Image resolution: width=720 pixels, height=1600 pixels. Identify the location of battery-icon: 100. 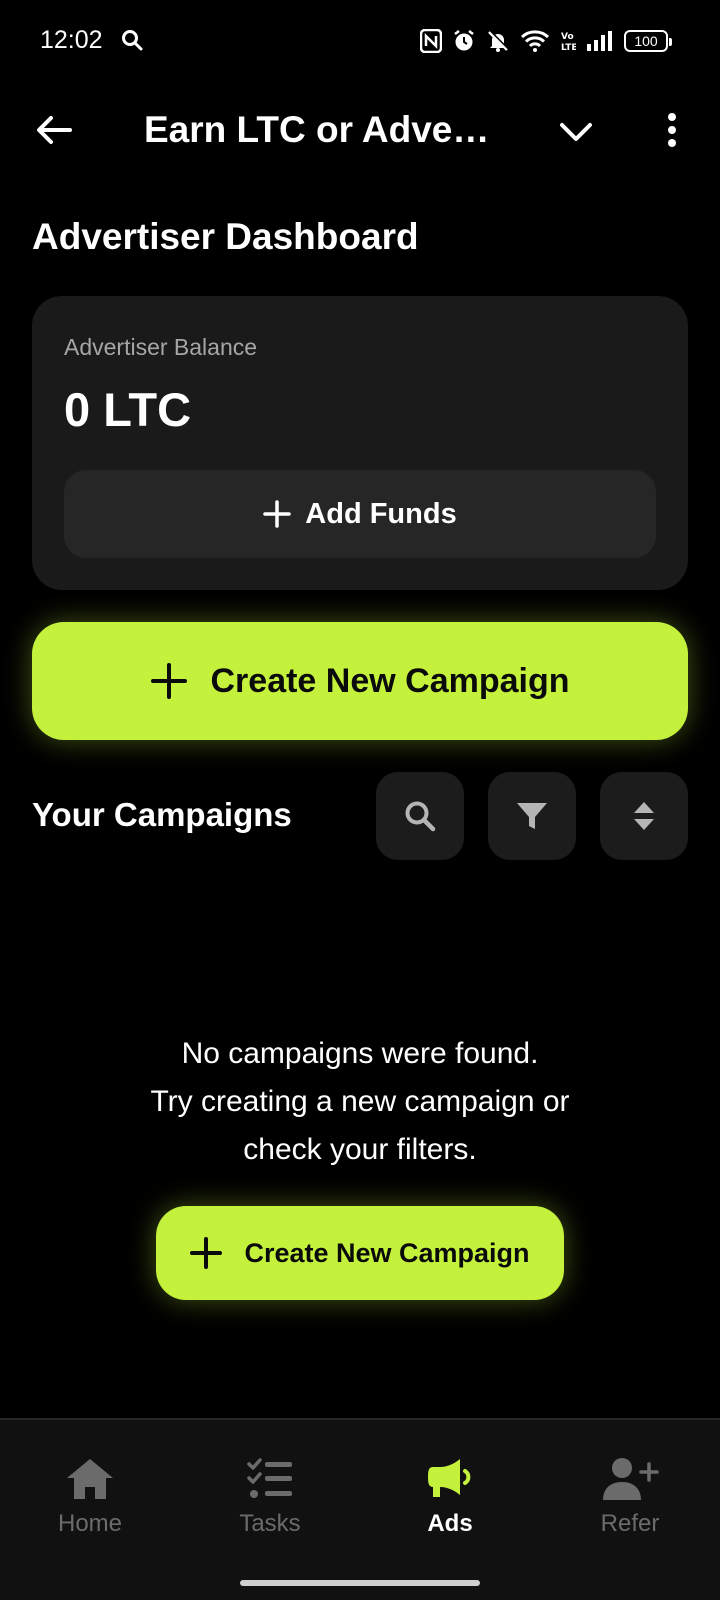
(648, 41).